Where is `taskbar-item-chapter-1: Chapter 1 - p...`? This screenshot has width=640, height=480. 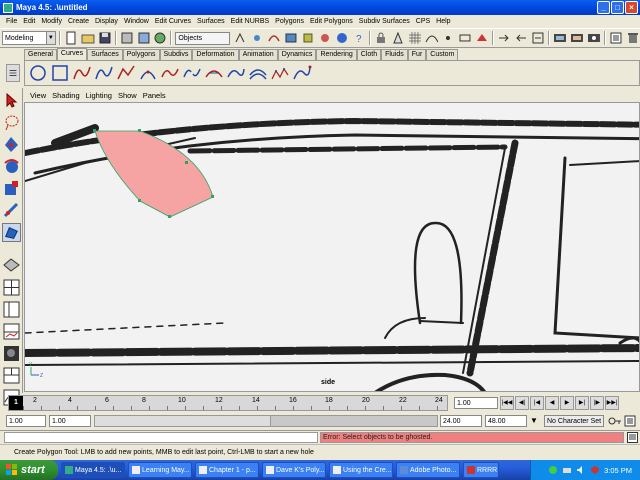 taskbar-item-chapter-1: Chapter 1 - p... is located at coordinates (227, 470).